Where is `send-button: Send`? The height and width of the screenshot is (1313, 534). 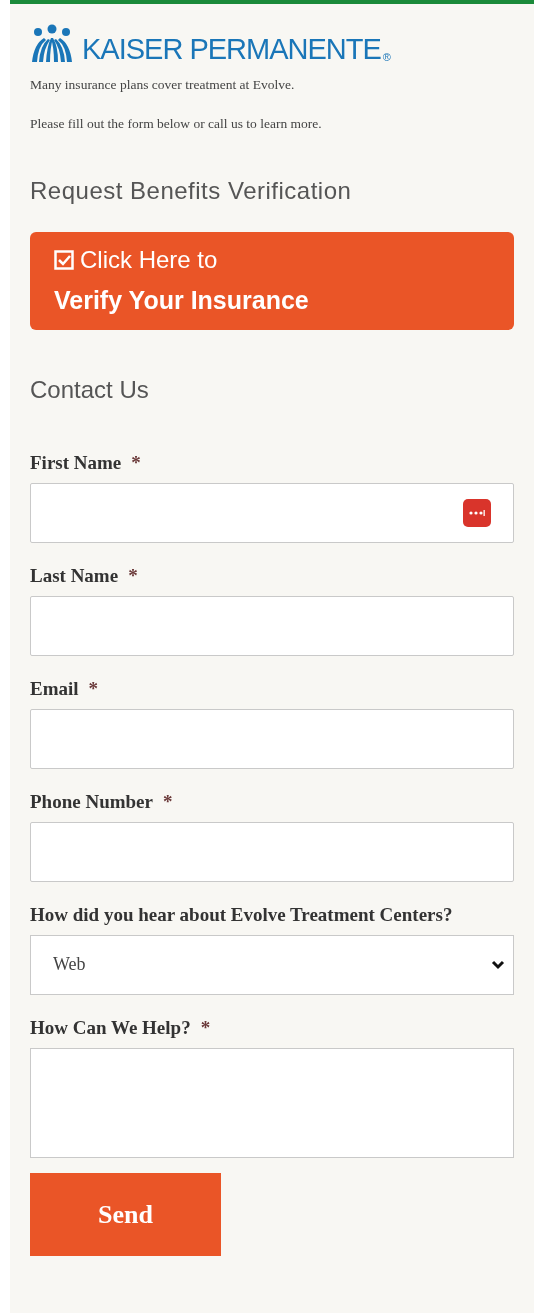
send-button: Send is located at coordinates (125, 1214).